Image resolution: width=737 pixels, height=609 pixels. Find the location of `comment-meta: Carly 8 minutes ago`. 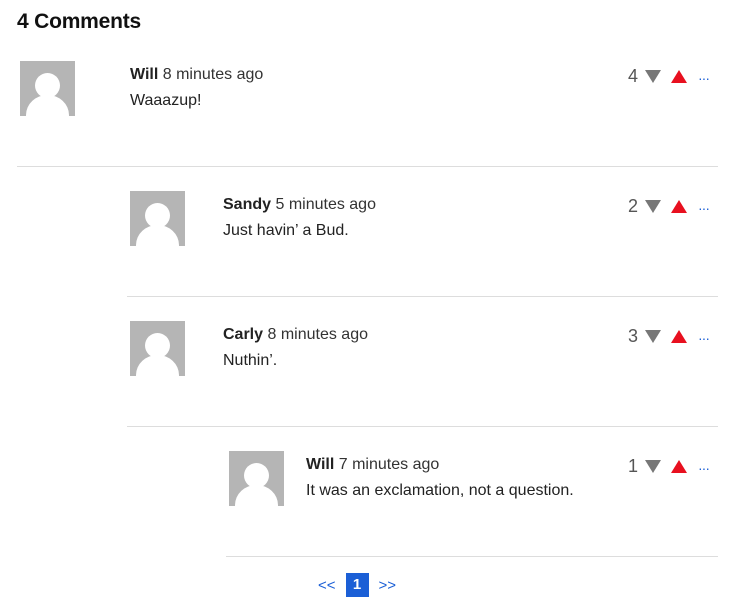

comment-meta: Carly 8 minutes ago is located at coordinates (295, 335).